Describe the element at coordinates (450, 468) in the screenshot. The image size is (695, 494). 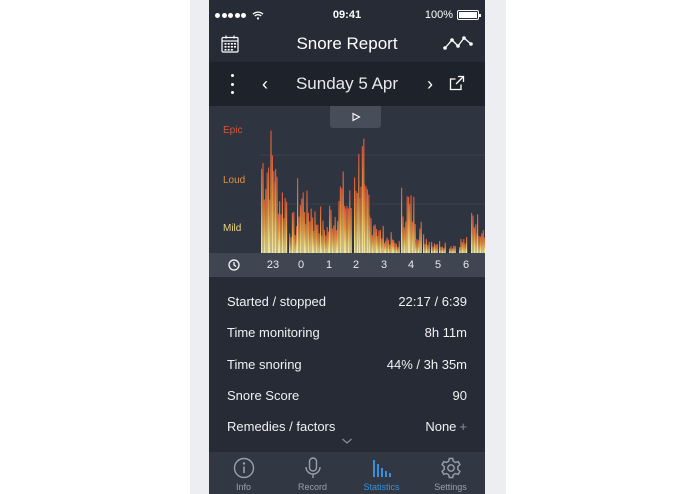
I see `gear-icon` at that location.